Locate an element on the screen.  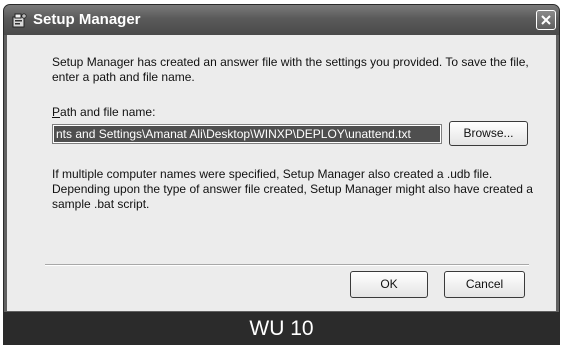
path-label-accelerator: P is located at coordinates (56, 112).